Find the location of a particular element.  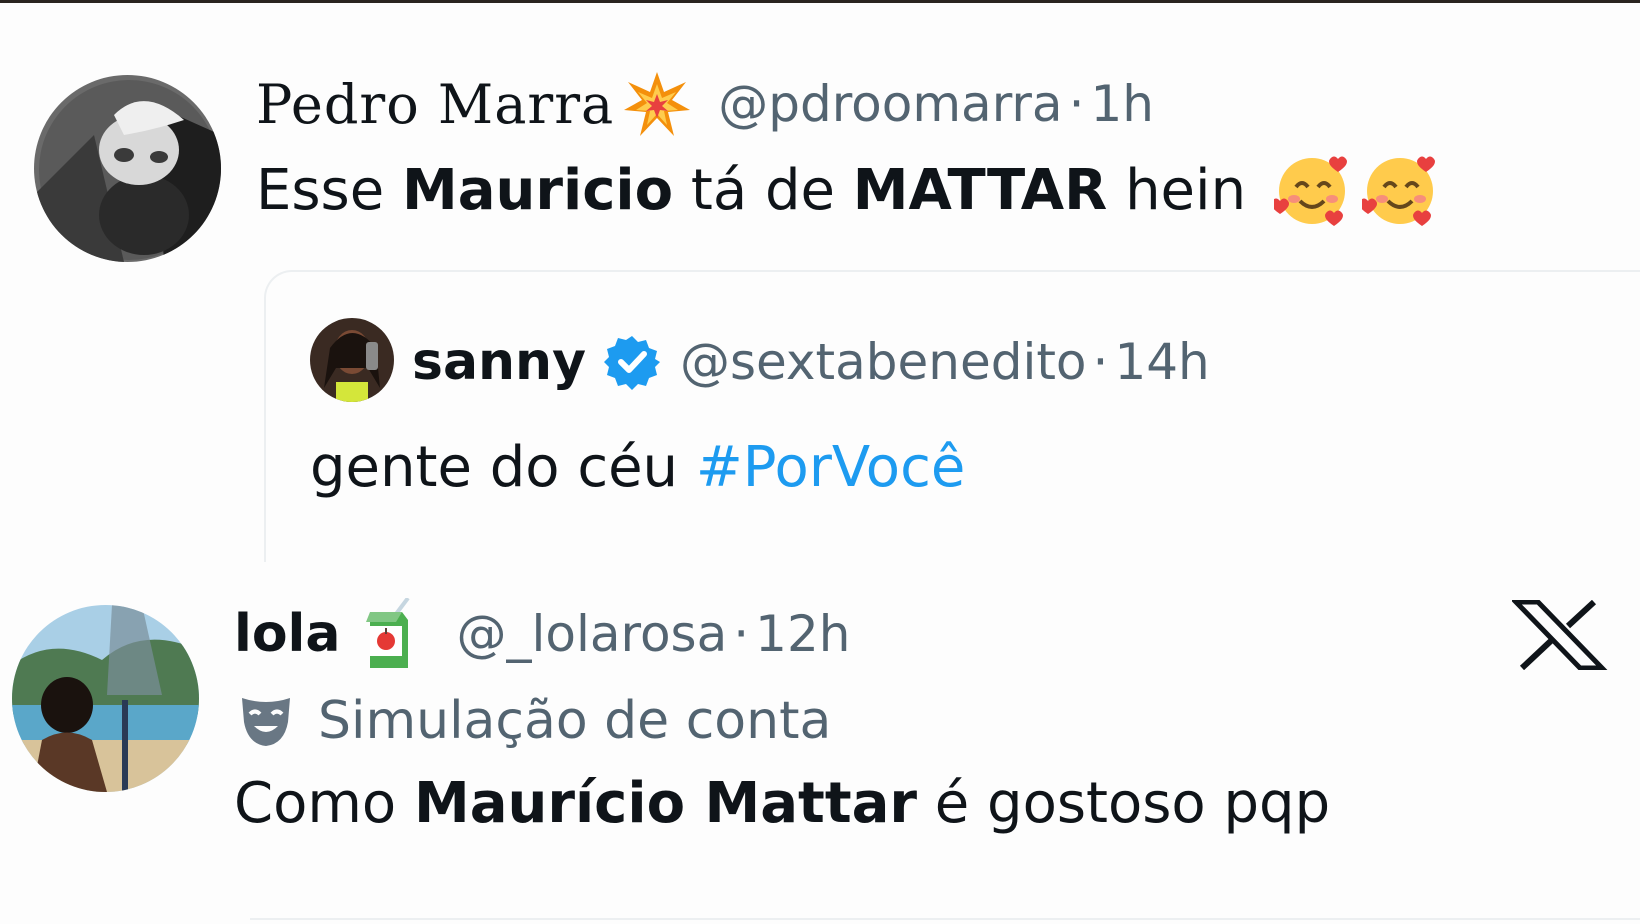

avatar-pedro is located at coordinates (127, 168).